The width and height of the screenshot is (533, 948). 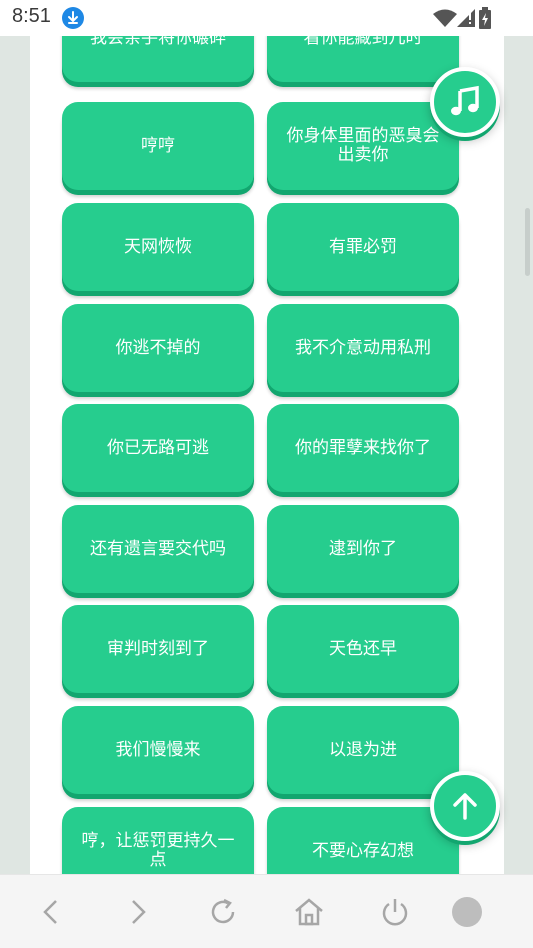 I want to click on phrase-button: 以退为进, so click(x=363, y=750).